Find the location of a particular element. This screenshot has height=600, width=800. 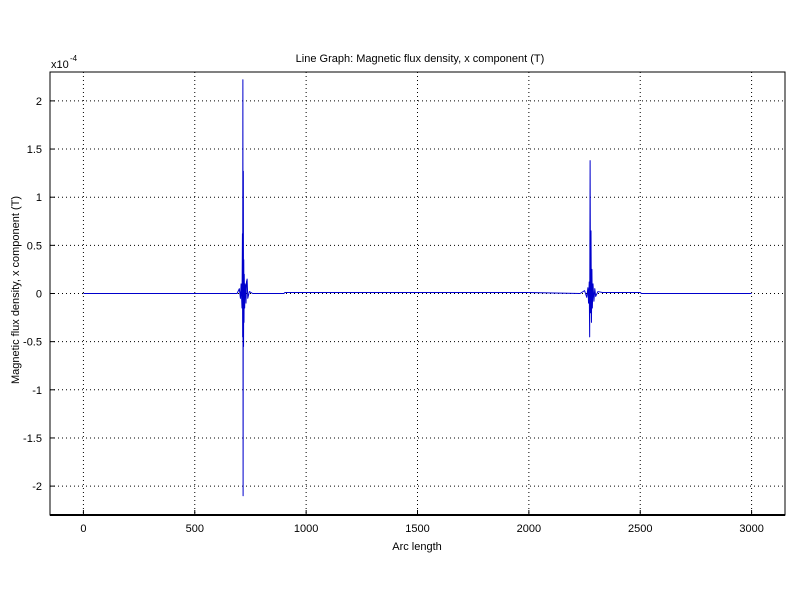

y-axis-label: Magnetic flux density, x component (T) is located at coordinates (16, 290).